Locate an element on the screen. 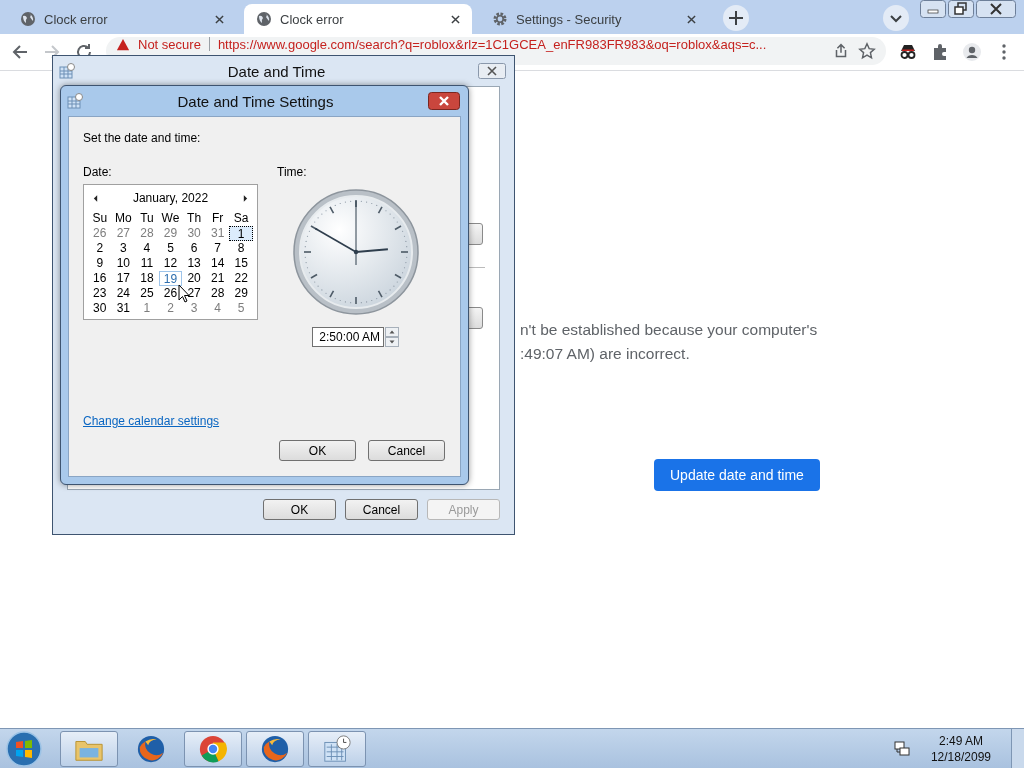 The width and height of the screenshot is (1024, 768). change-calendar-settings-link: Change calendar settings is located at coordinates (151, 421).